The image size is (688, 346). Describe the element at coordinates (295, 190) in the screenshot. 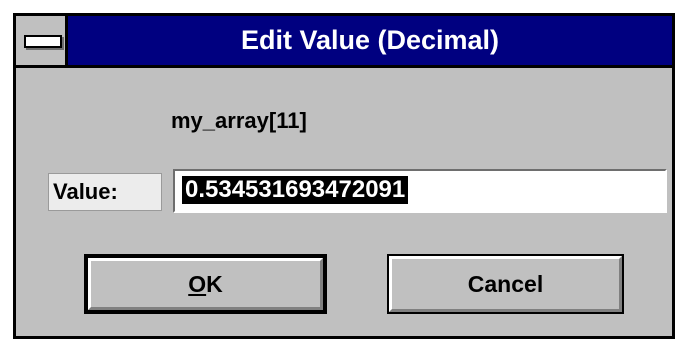

I see `value-input-text: 0.534531693472091` at that location.